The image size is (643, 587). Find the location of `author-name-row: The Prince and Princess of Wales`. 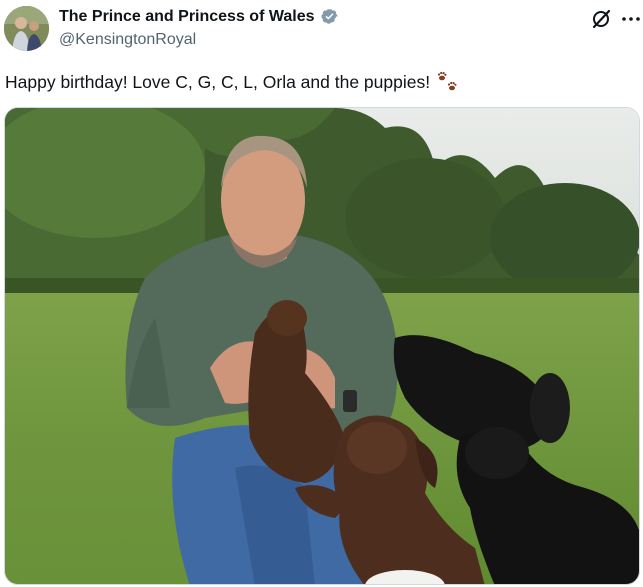

author-name-row: The Prince and Princess of Wales is located at coordinates (199, 16).